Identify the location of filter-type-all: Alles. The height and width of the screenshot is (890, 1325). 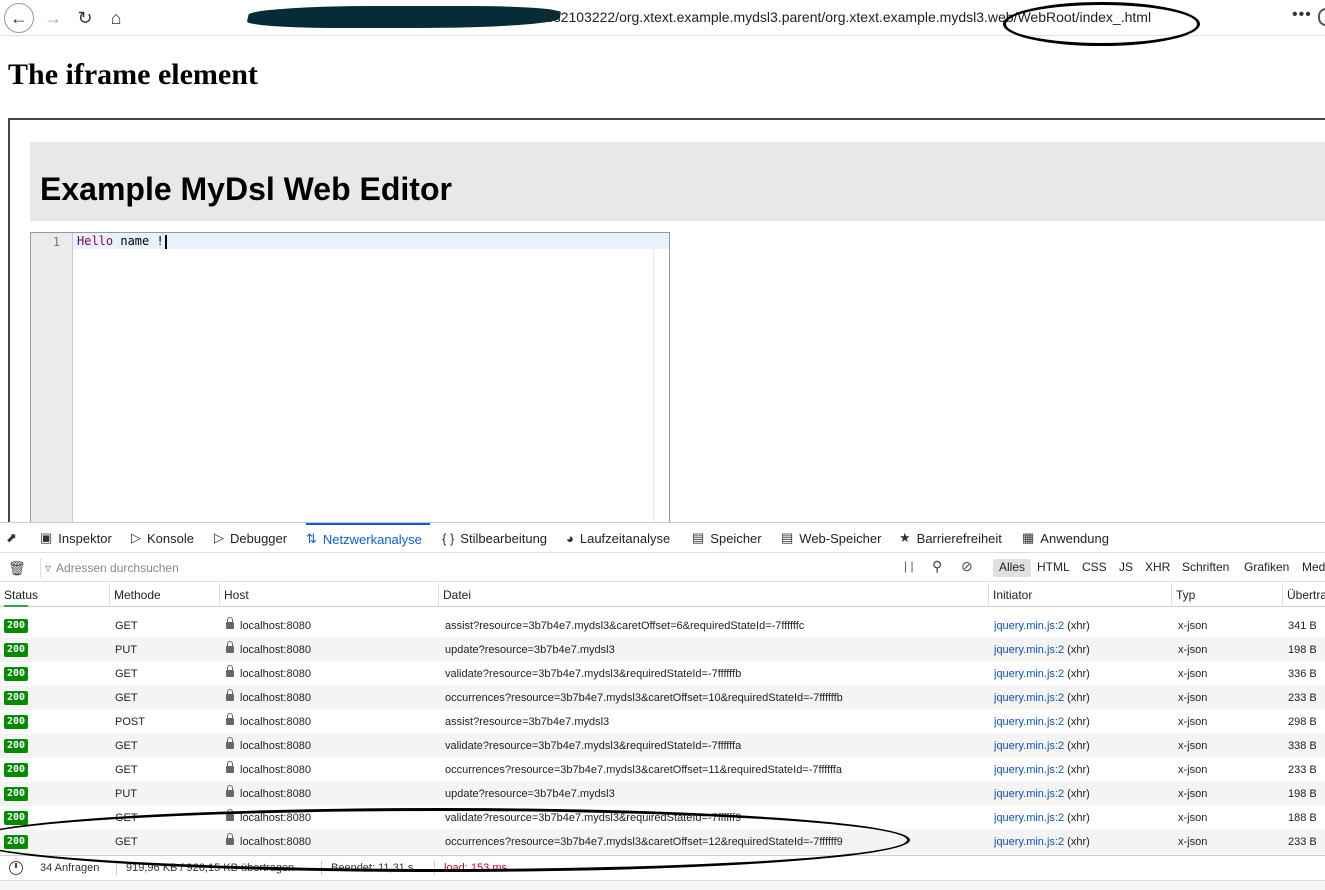
(1012, 568).